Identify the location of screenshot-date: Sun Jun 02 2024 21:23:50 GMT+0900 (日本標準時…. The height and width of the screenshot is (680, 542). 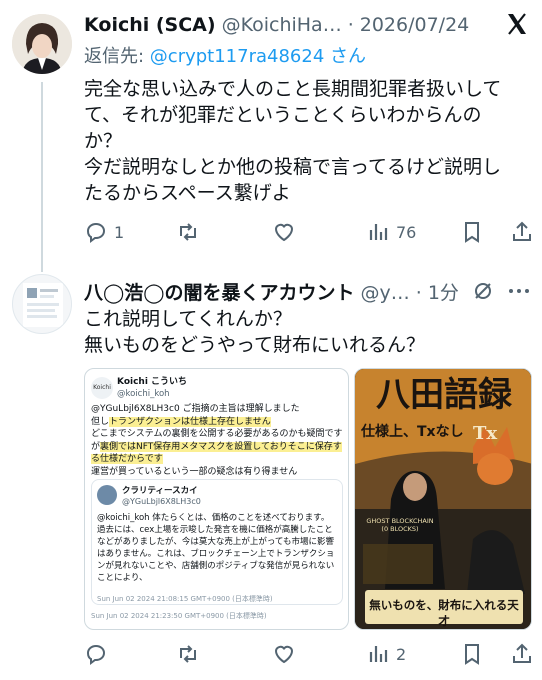
(179, 616).